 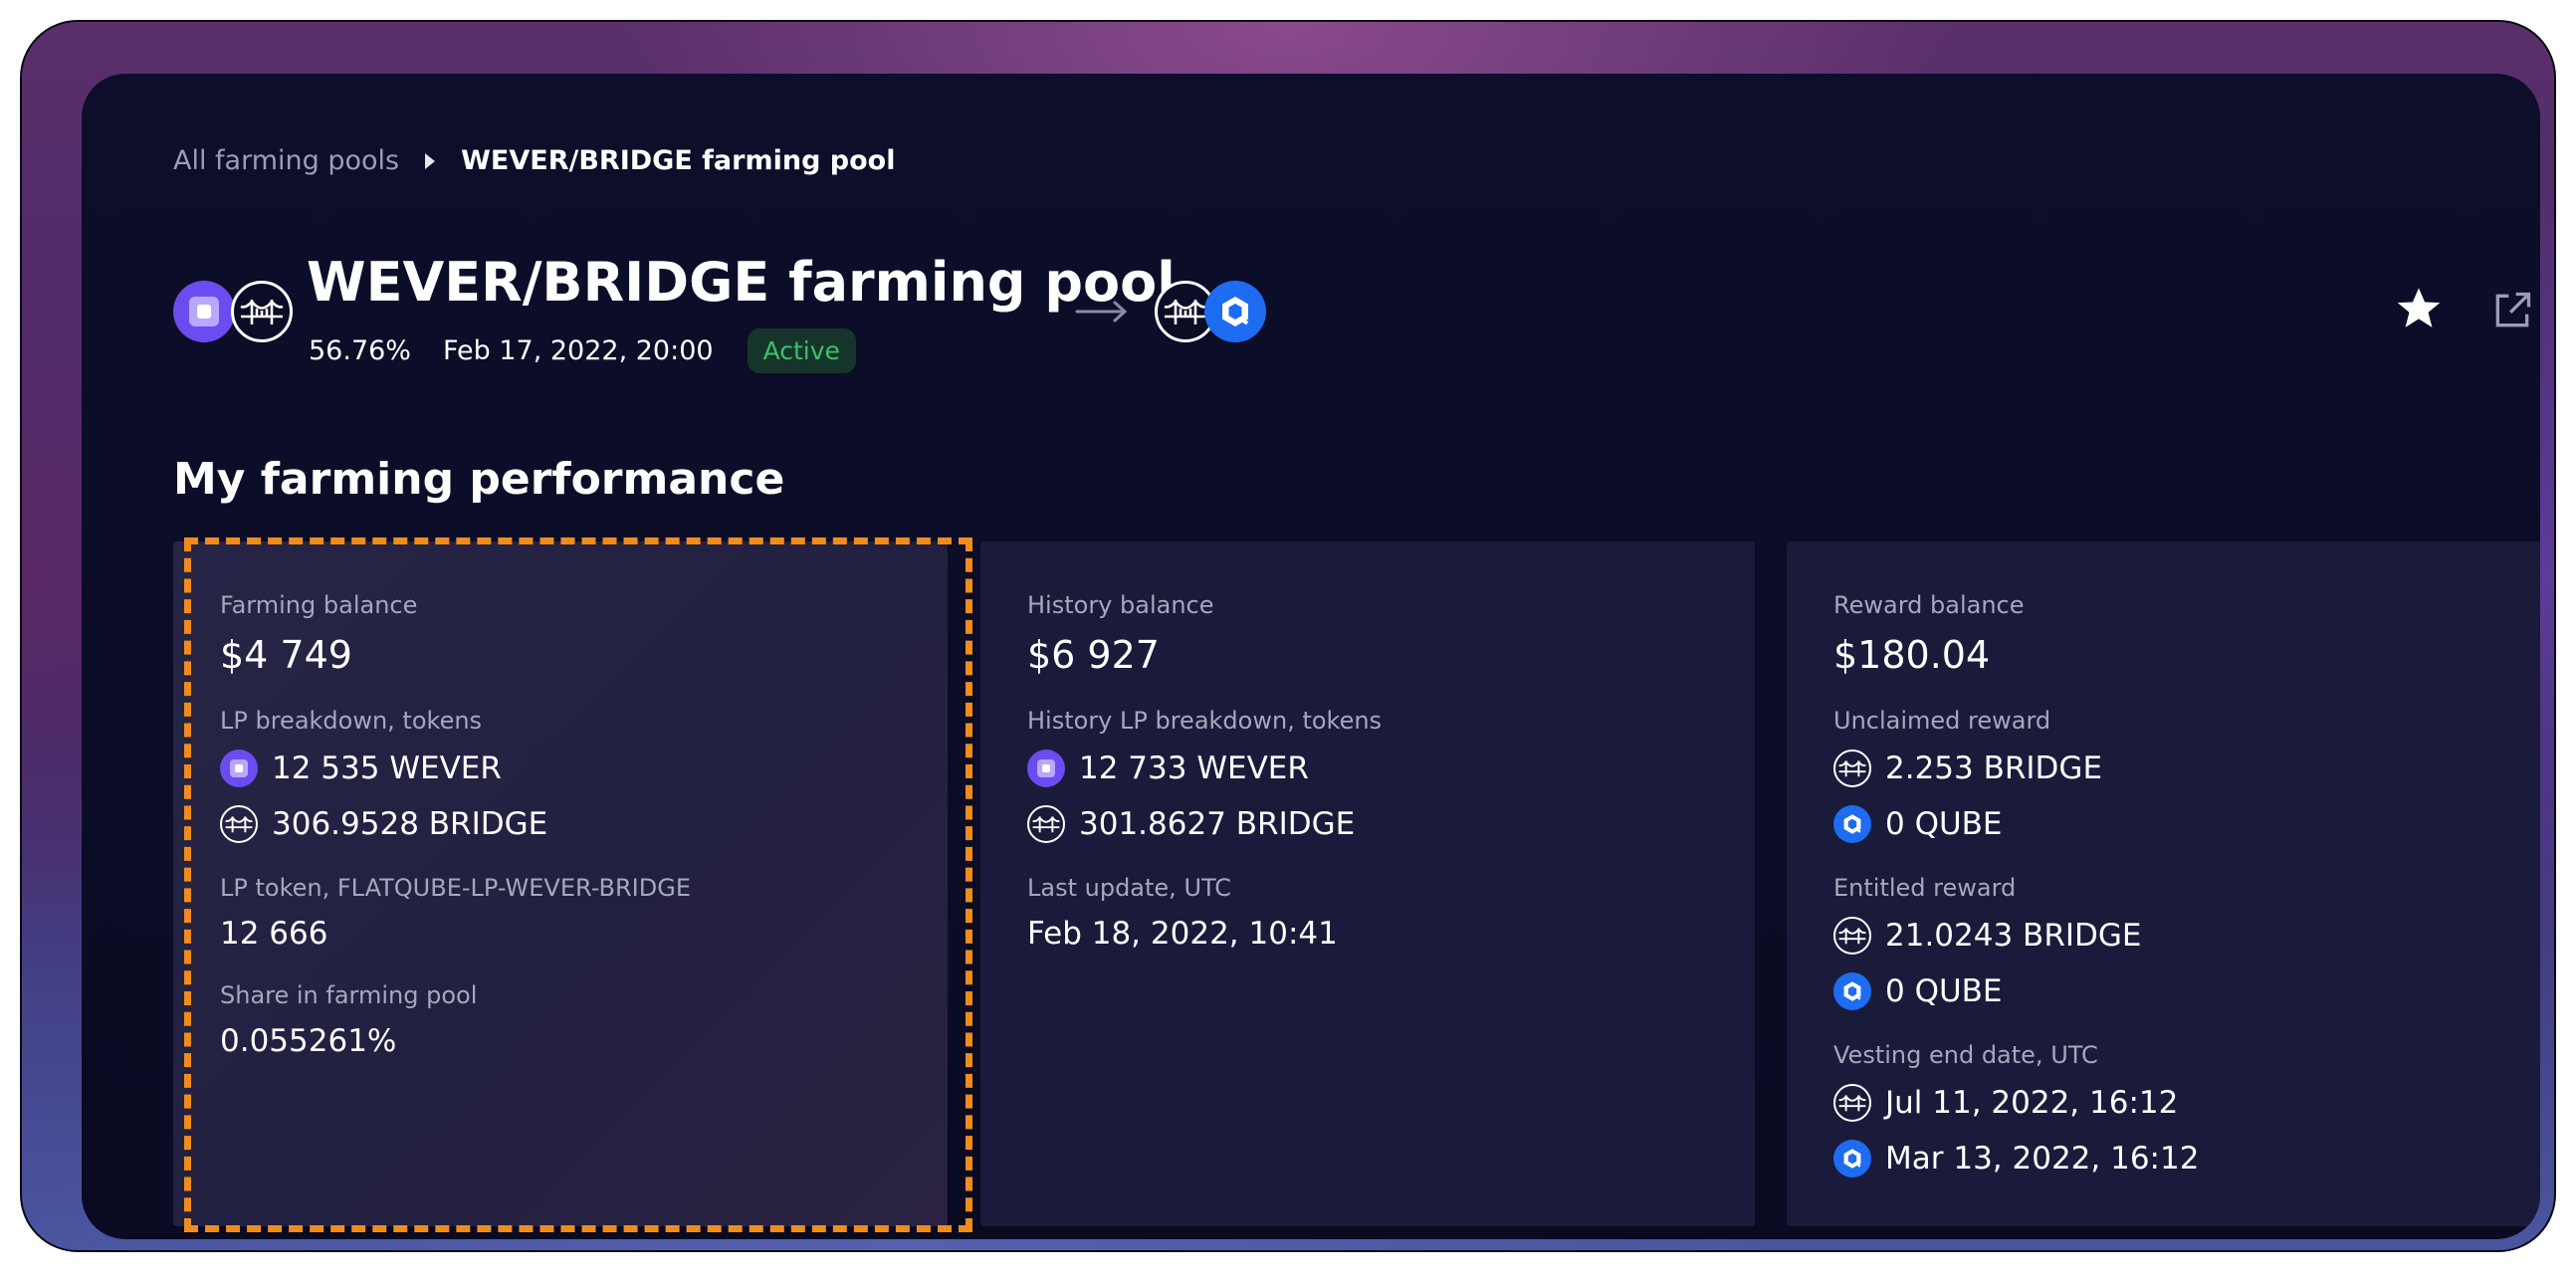 I want to click on lp-token-label: LP token, FLATQUBE-LP-WEVER-BRIDGE, so click(x=455, y=888).